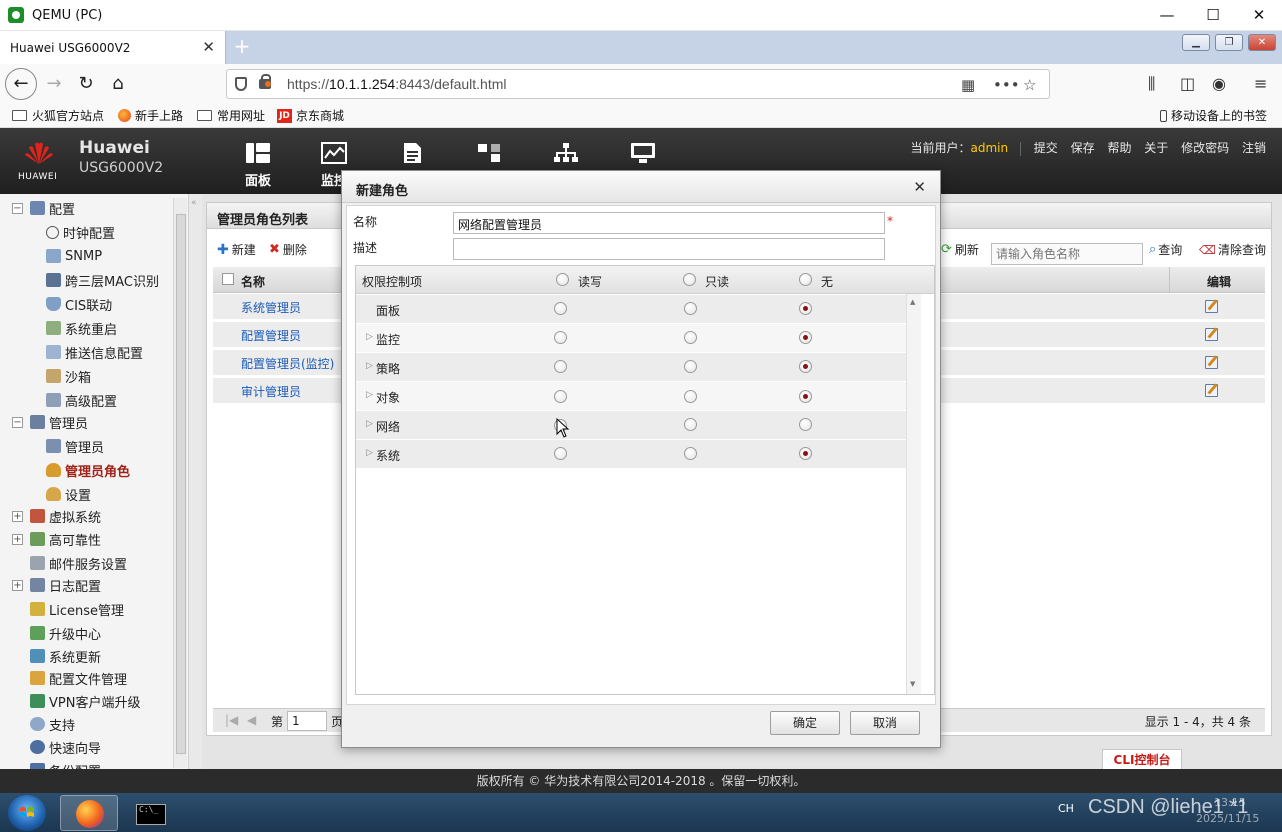 This screenshot has width=1282, height=832. What do you see at coordinates (913, 494) in the screenshot?
I see `permission-scrollbar: ▲ ▼` at bounding box center [913, 494].